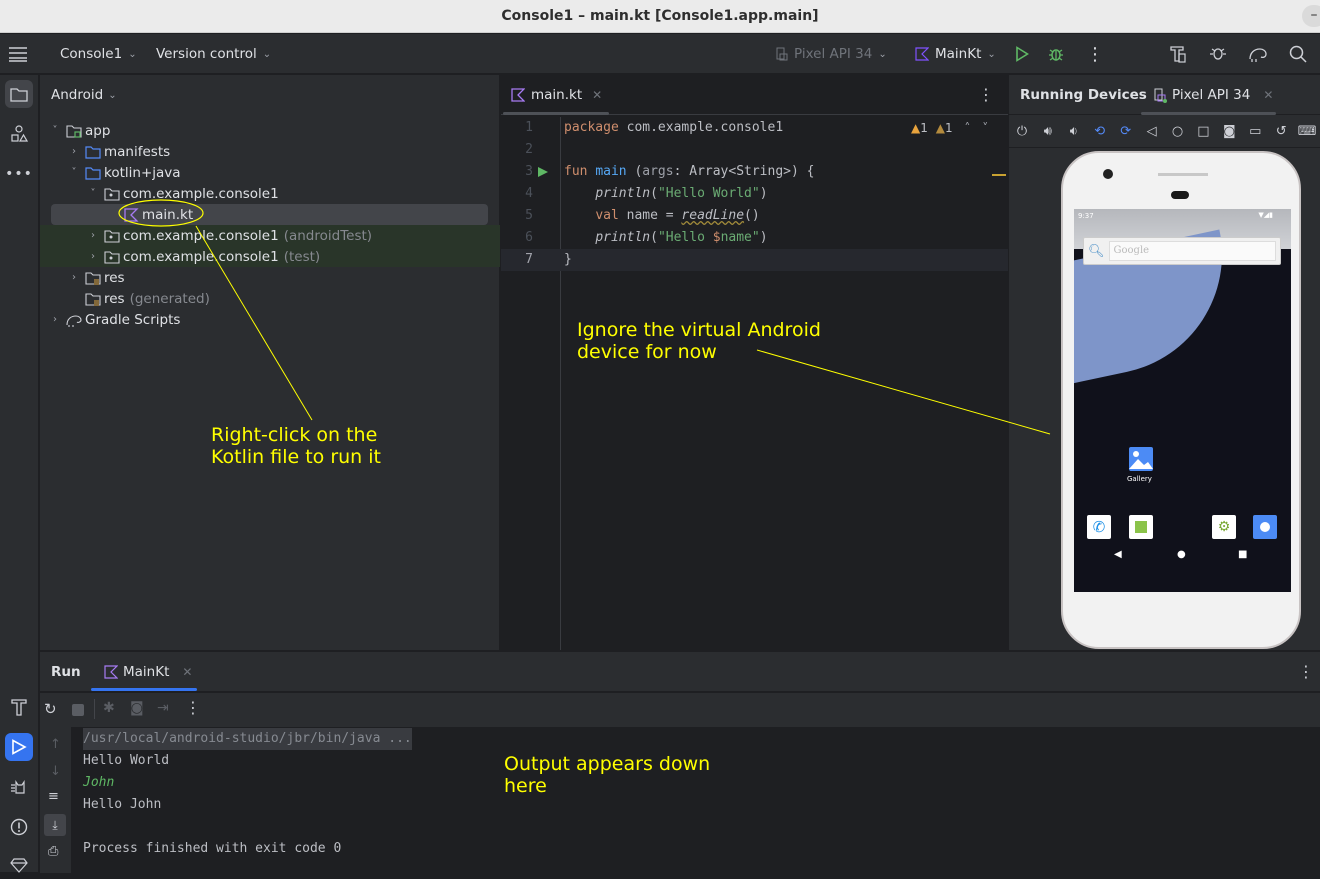 This screenshot has height=879, width=1320. I want to click on tree-item: ˅ com.example.console1, so click(270, 193).